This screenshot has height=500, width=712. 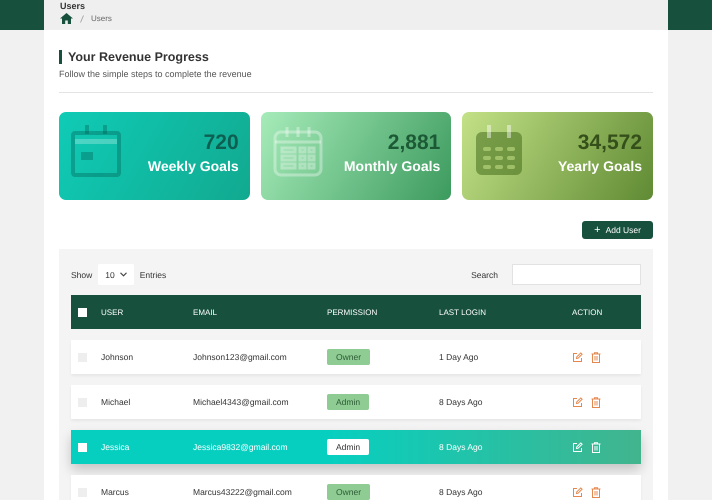 What do you see at coordinates (243, 492) in the screenshot?
I see `user-email: Marcus43222@gmail.com` at bounding box center [243, 492].